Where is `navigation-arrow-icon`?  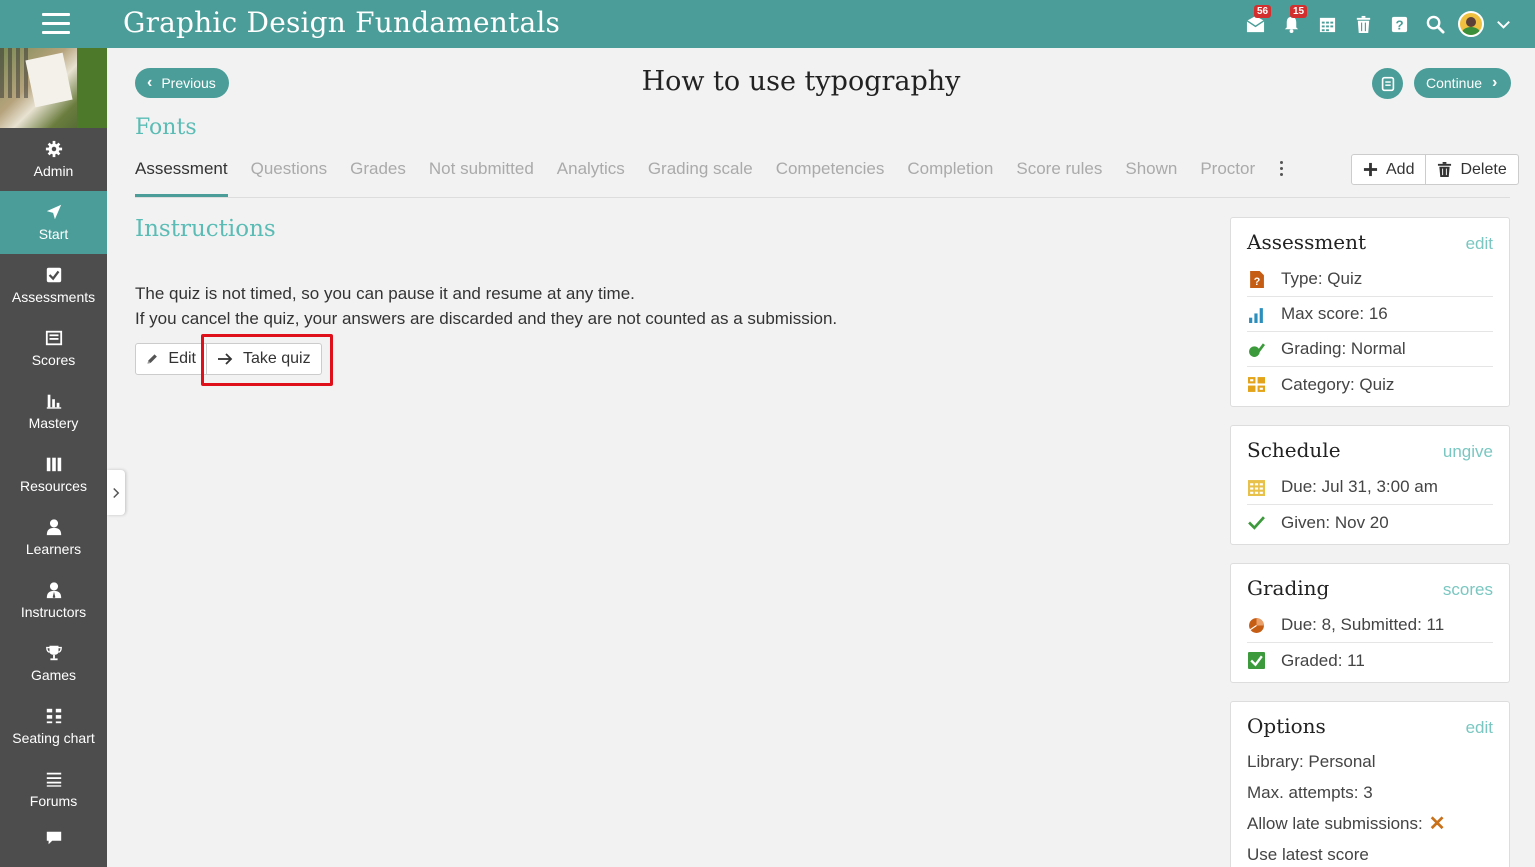 navigation-arrow-icon is located at coordinates (54, 212).